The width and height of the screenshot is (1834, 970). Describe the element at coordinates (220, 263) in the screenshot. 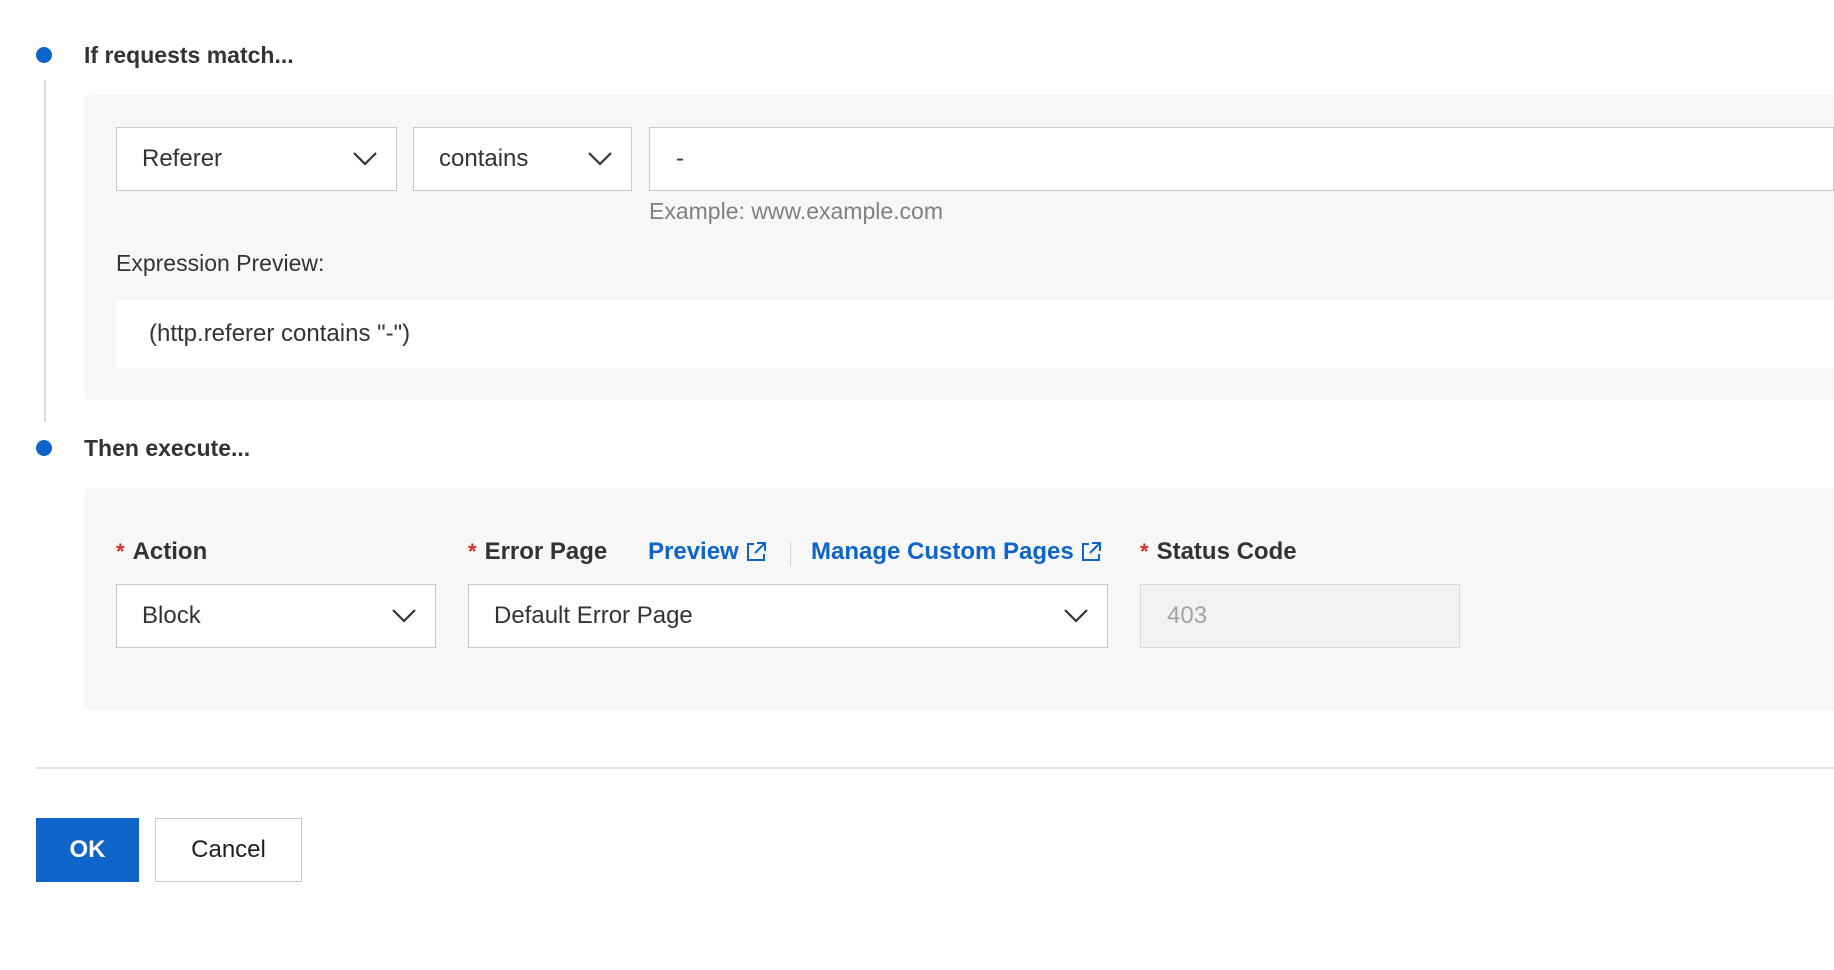

I see `expression-preview-label: Expression Preview:` at that location.